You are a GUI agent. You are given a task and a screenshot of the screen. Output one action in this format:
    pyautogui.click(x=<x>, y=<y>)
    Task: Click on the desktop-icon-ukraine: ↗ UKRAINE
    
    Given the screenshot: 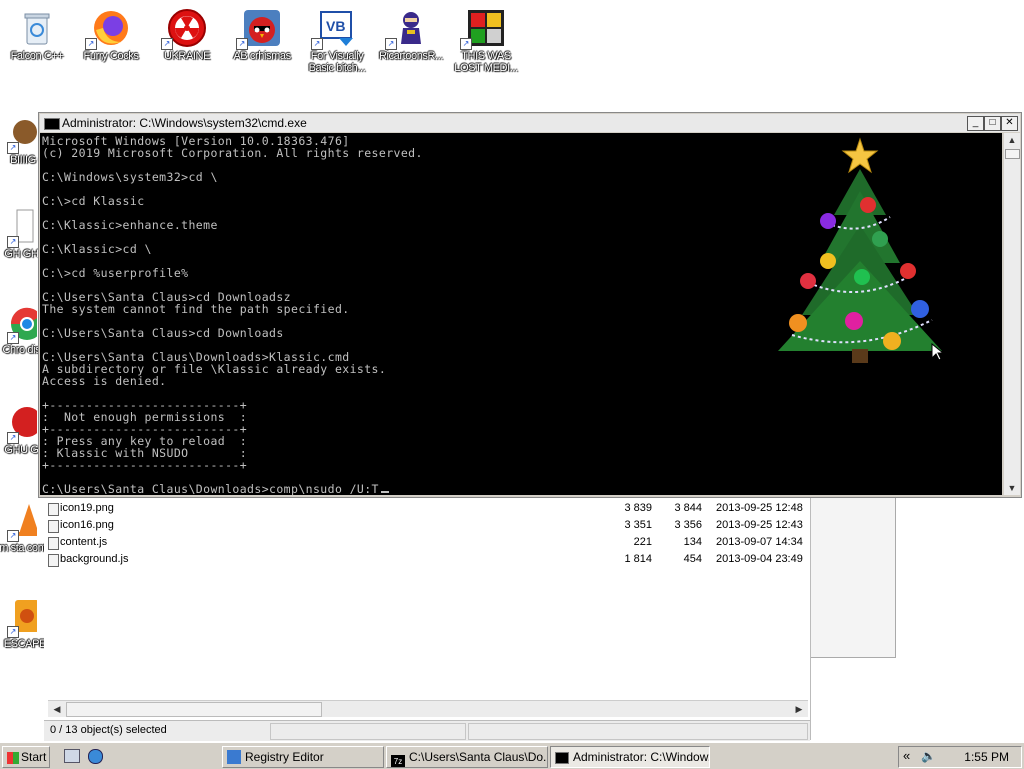 What is the action you would take?
    pyautogui.click(x=187, y=32)
    